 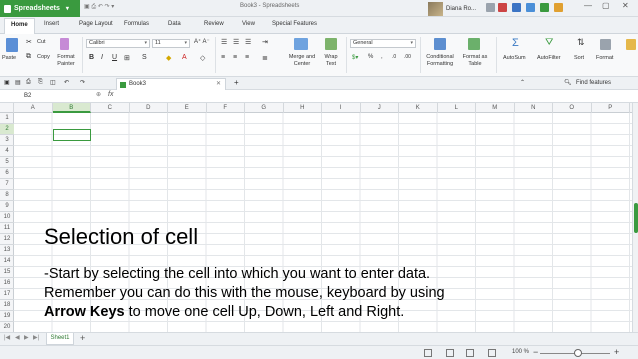 What do you see at coordinates (71, 108) in the screenshot?
I see `column-header-b: B` at bounding box center [71, 108].